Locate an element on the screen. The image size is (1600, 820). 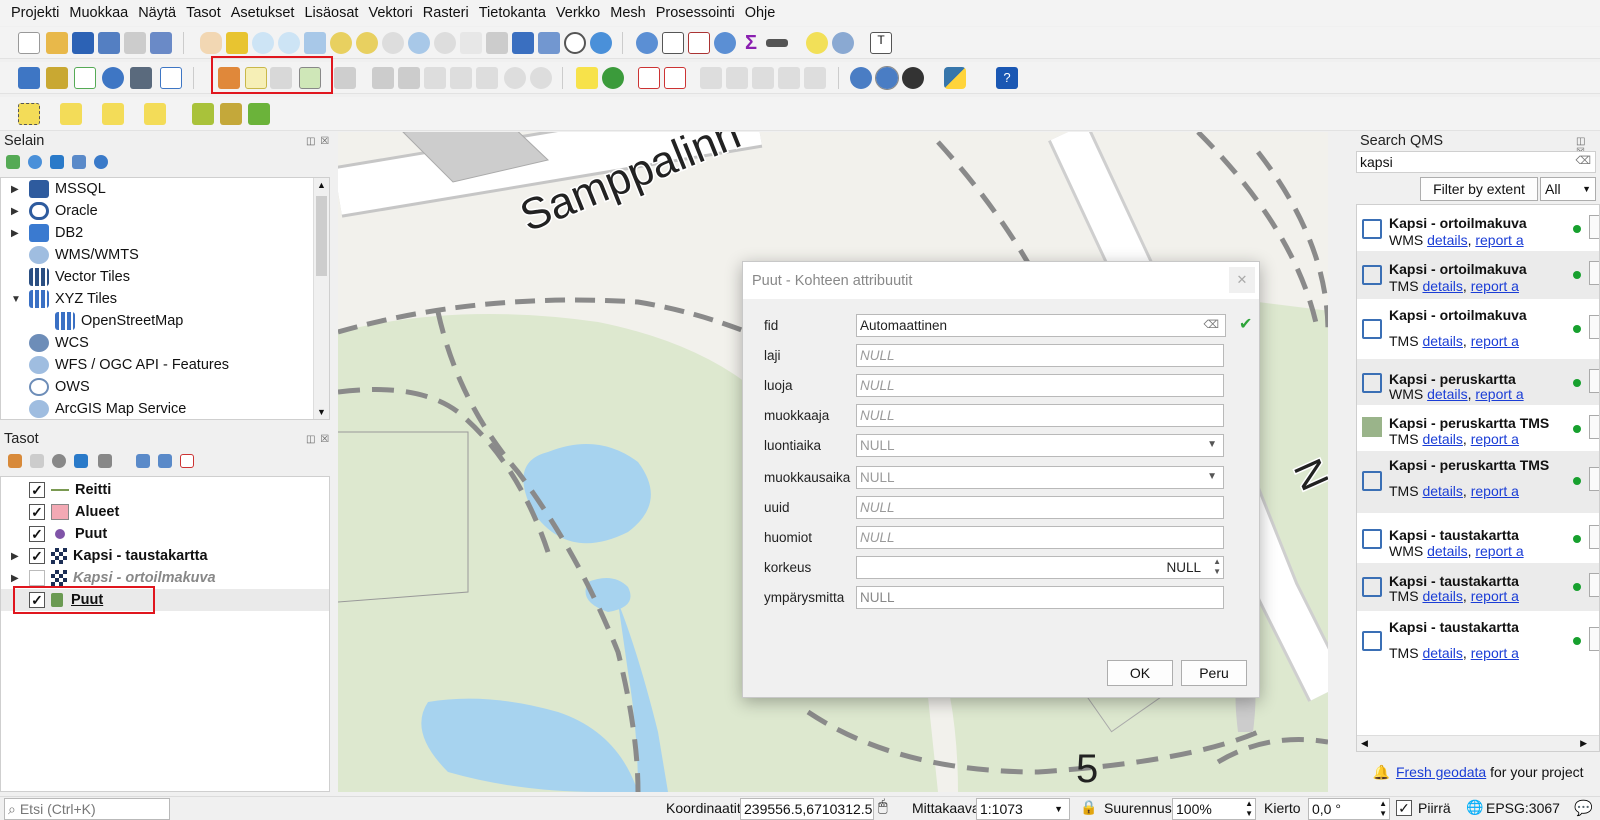
save-project-icon is located at coordinates (83, 43).